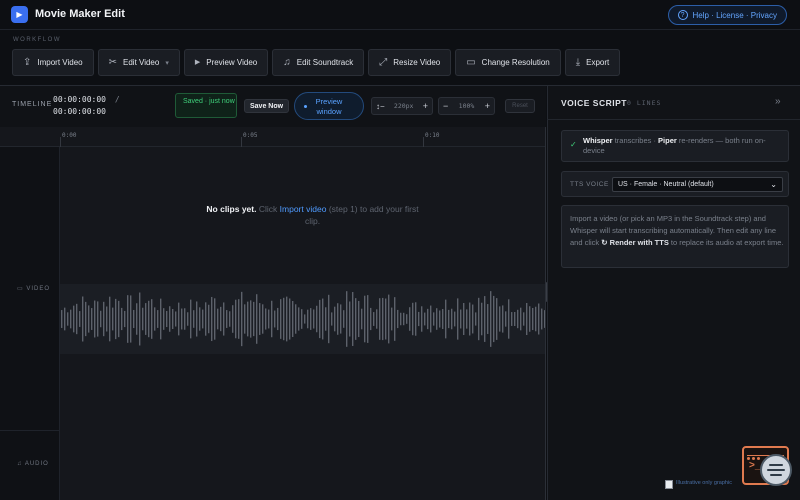  I want to click on change-resolution-label: Change Resolution, so click(515, 62).